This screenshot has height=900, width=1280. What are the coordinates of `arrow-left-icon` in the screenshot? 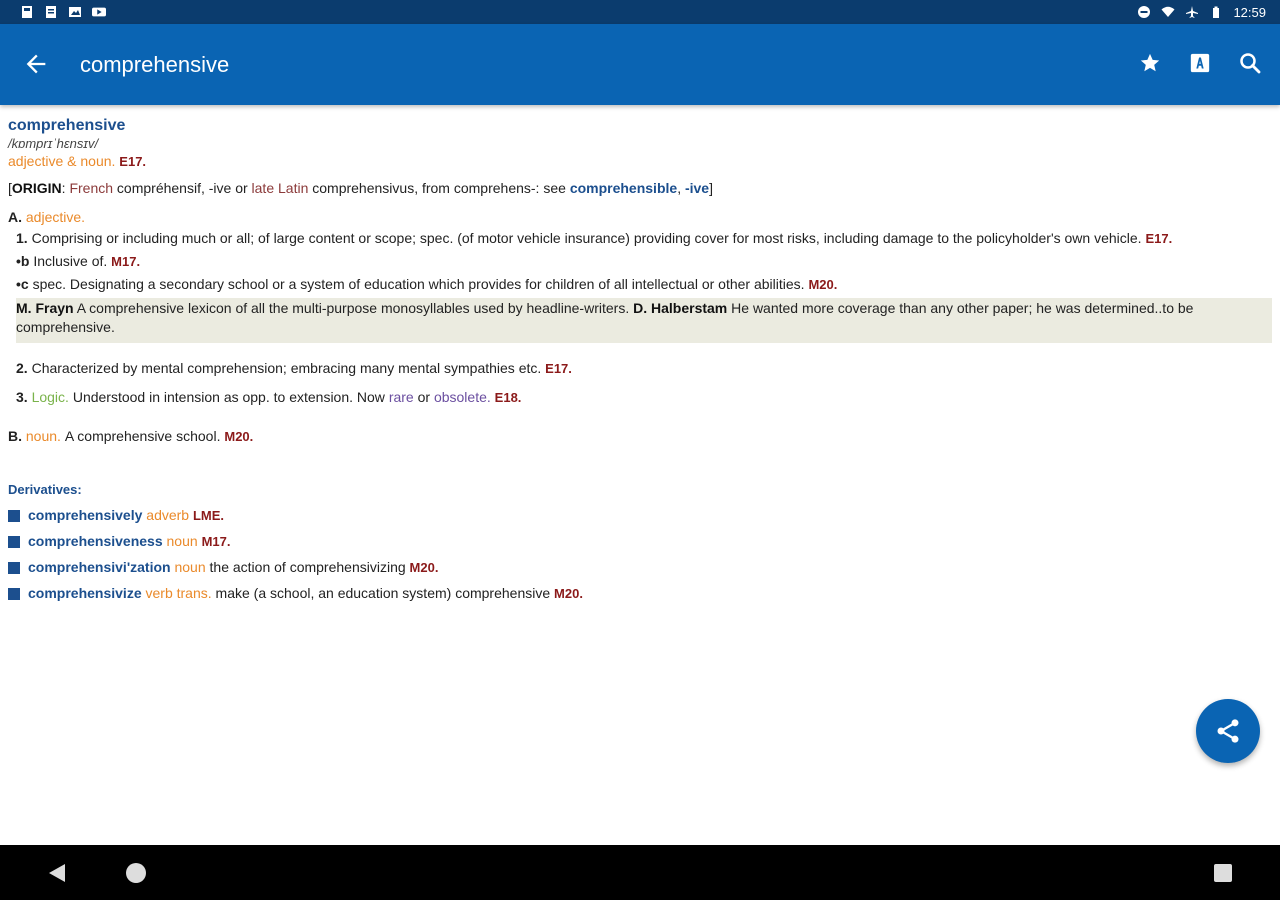 It's located at (36, 64).